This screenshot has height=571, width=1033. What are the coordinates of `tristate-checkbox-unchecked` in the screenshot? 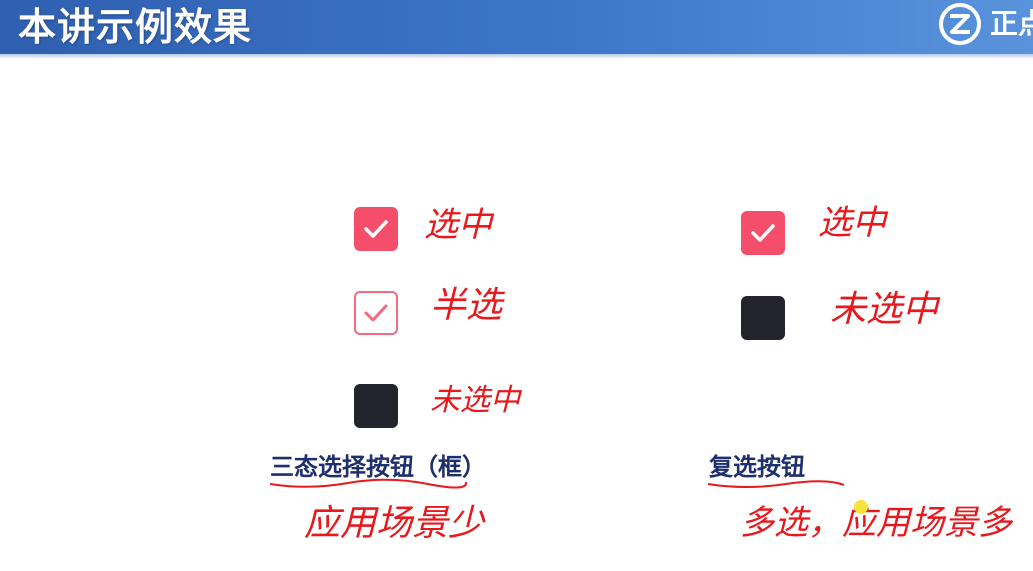 It's located at (376, 406).